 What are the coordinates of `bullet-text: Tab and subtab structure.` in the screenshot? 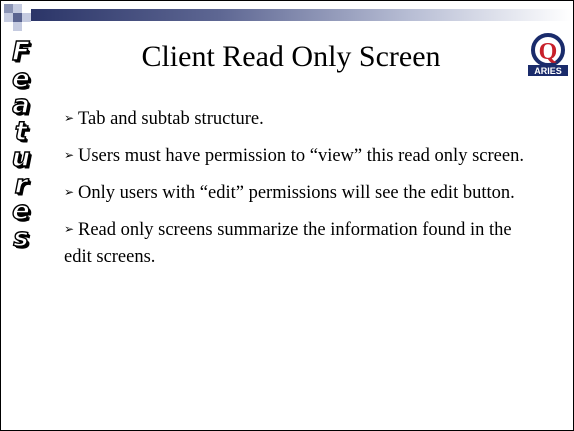 It's located at (171, 119).